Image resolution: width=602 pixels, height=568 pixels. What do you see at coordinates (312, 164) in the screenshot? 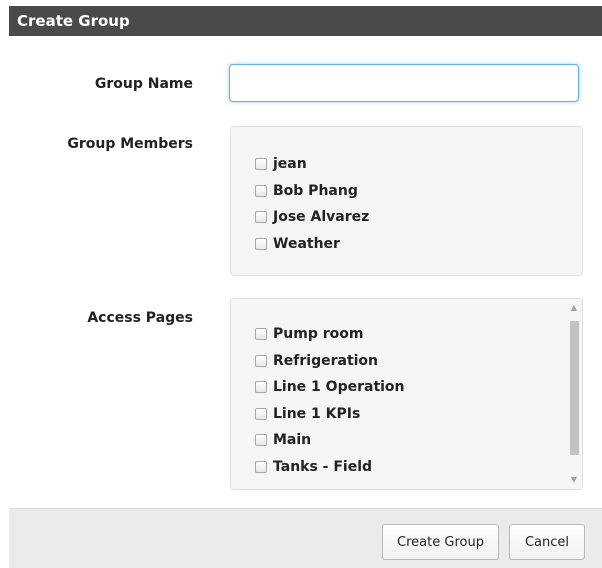
I see `member-item-jean: jean` at bounding box center [312, 164].